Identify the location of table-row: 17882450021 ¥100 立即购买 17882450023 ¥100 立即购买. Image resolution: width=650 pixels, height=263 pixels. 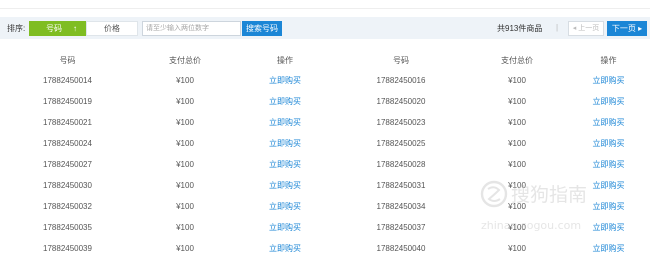
(325, 122).